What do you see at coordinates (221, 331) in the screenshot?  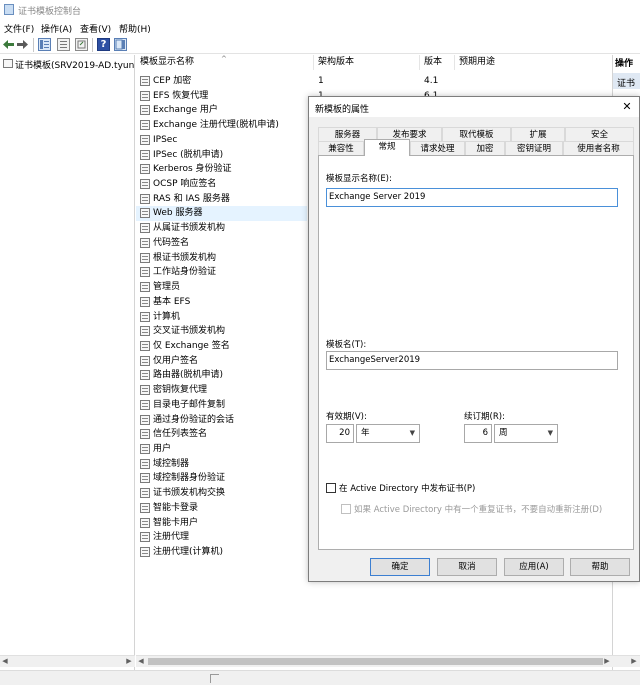 I see `template-row: 交叉证书颁发机构` at bounding box center [221, 331].